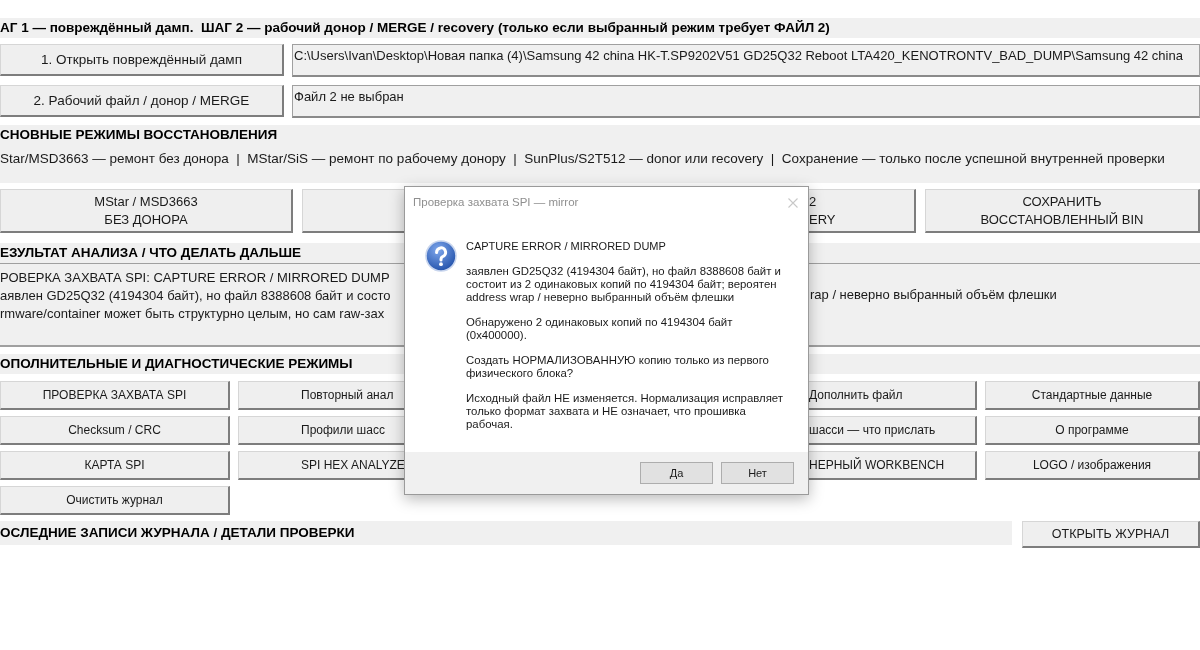 Image resolution: width=1200 pixels, height=650 pixels. Describe the element at coordinates (746, 60) in the screenshot. I see `file-path-field: C:\Users\Ivan\Desktop\Новая папка (4)\Samsung 42 china HK-T.SP9202V51 GD25Q32 Reboot LTA420_KENOTRONTV_BAD_DUMP\Samsung 42 china` at that location.